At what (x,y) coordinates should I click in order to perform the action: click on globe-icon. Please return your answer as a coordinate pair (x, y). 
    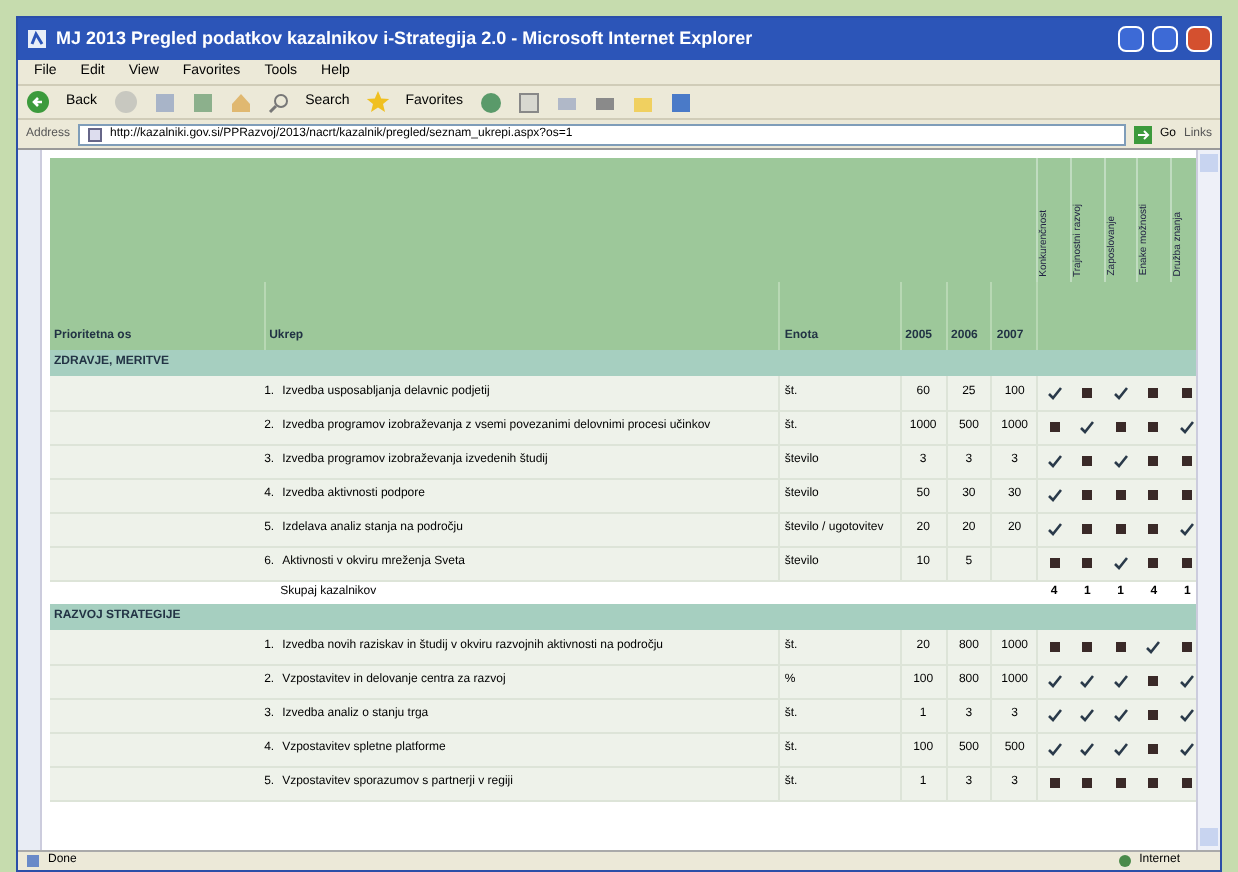
    Looking at the image, I should click on (1124, 861).